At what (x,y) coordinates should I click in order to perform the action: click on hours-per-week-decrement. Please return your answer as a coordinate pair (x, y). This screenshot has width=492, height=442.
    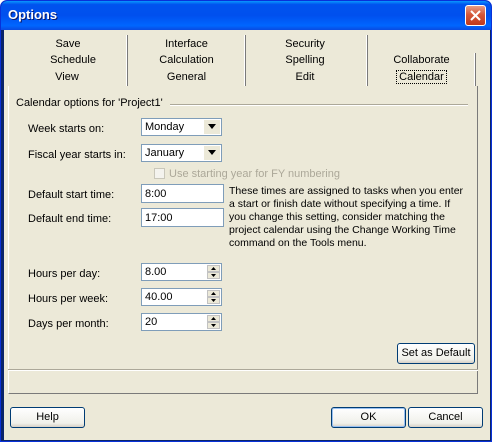
    Looking at the image, I should click on (213, 300).